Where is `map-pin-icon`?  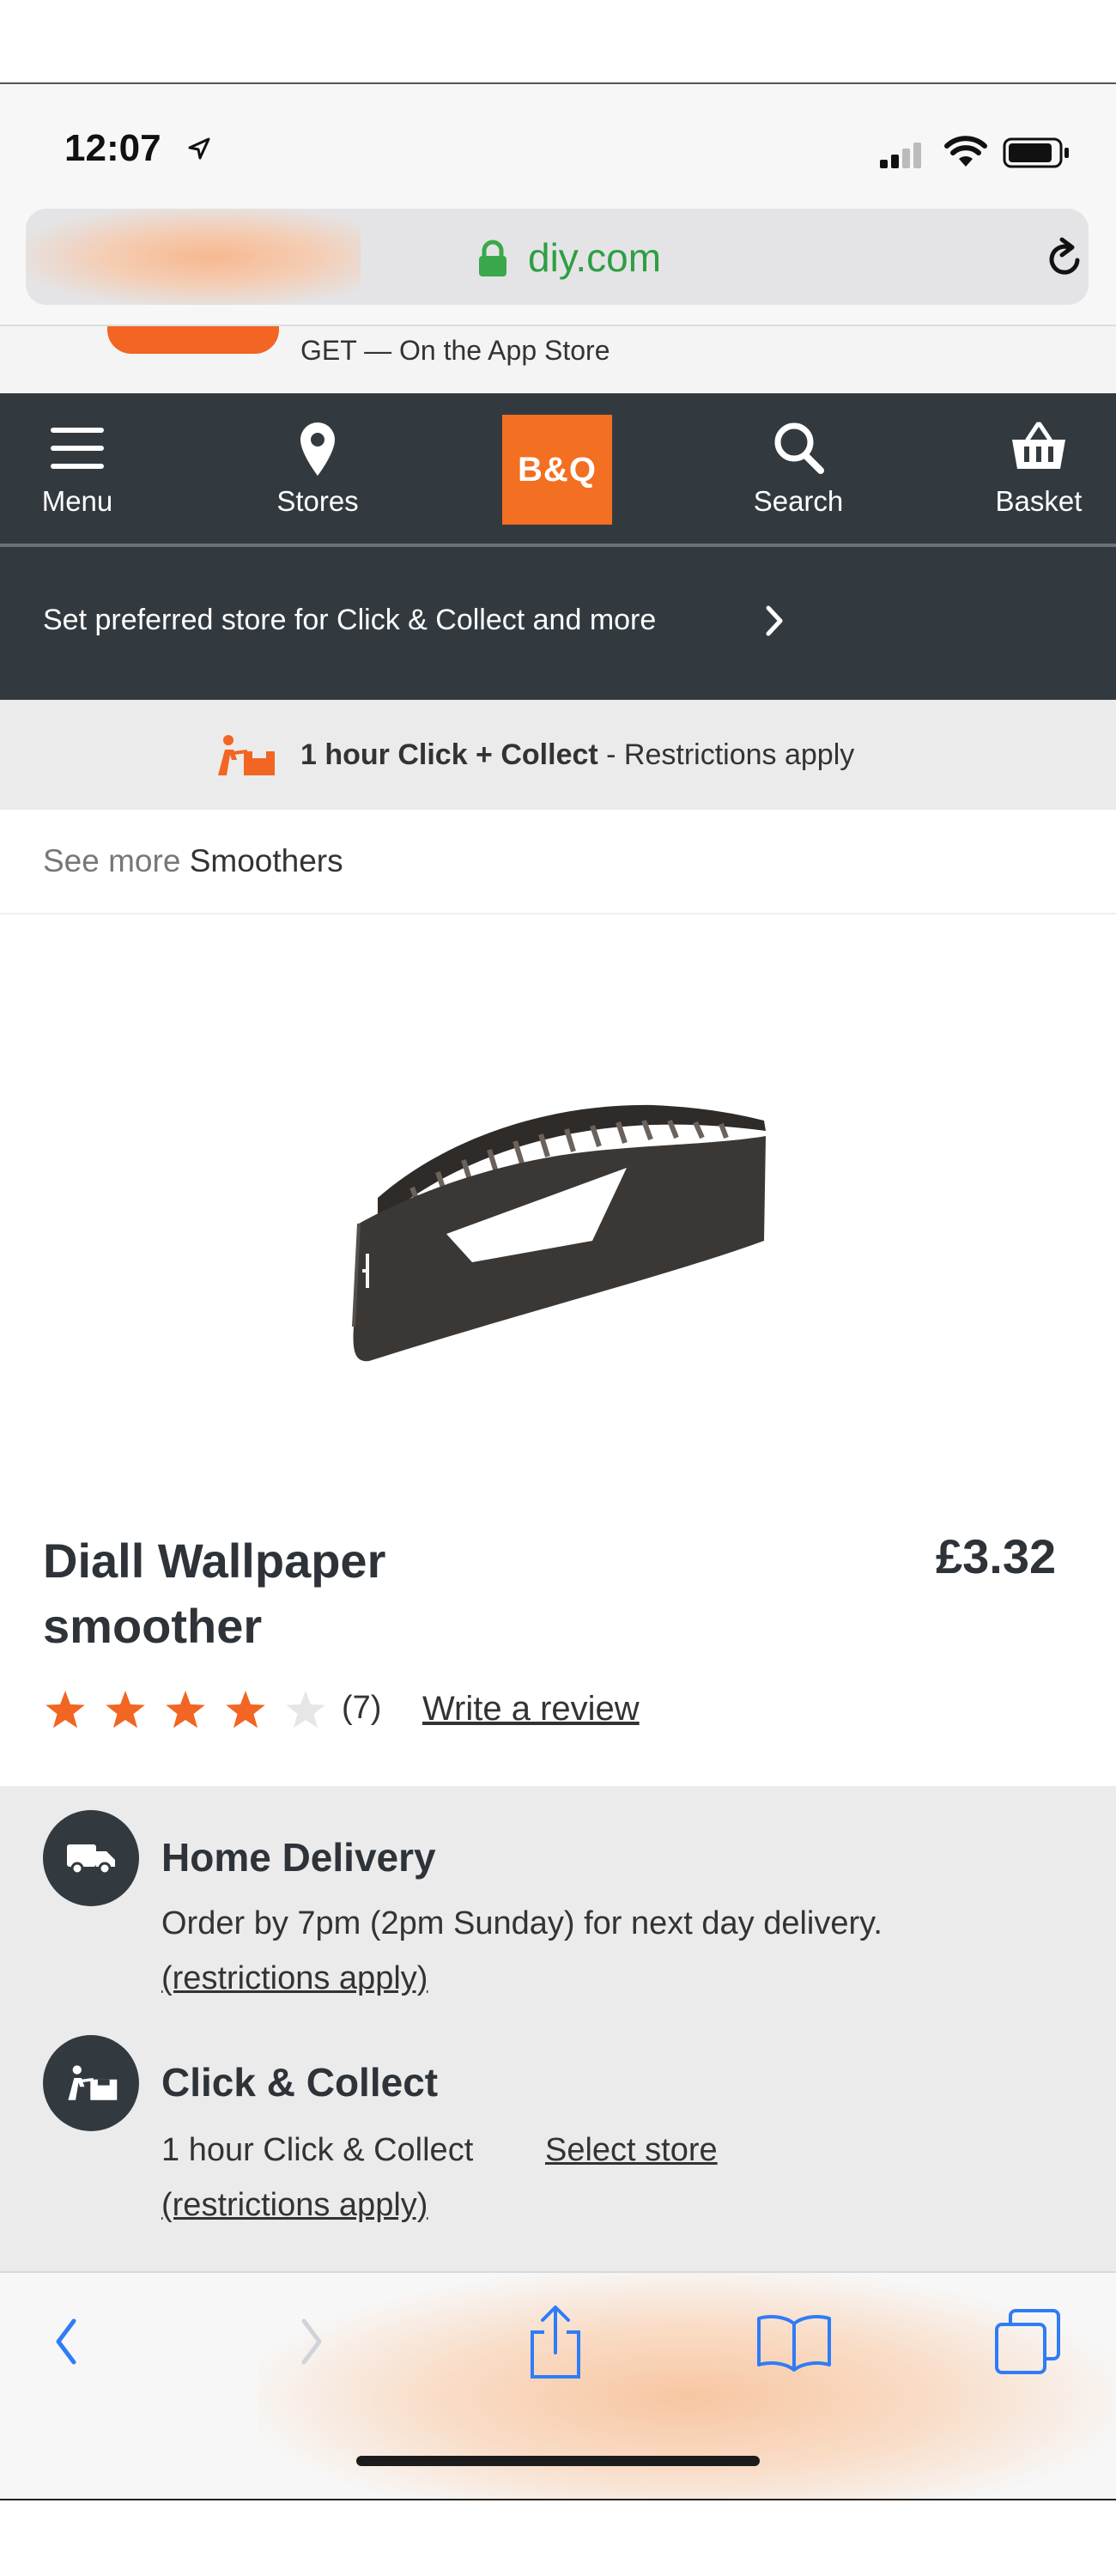 map-pin-icon is located at coordinates (317, 449).